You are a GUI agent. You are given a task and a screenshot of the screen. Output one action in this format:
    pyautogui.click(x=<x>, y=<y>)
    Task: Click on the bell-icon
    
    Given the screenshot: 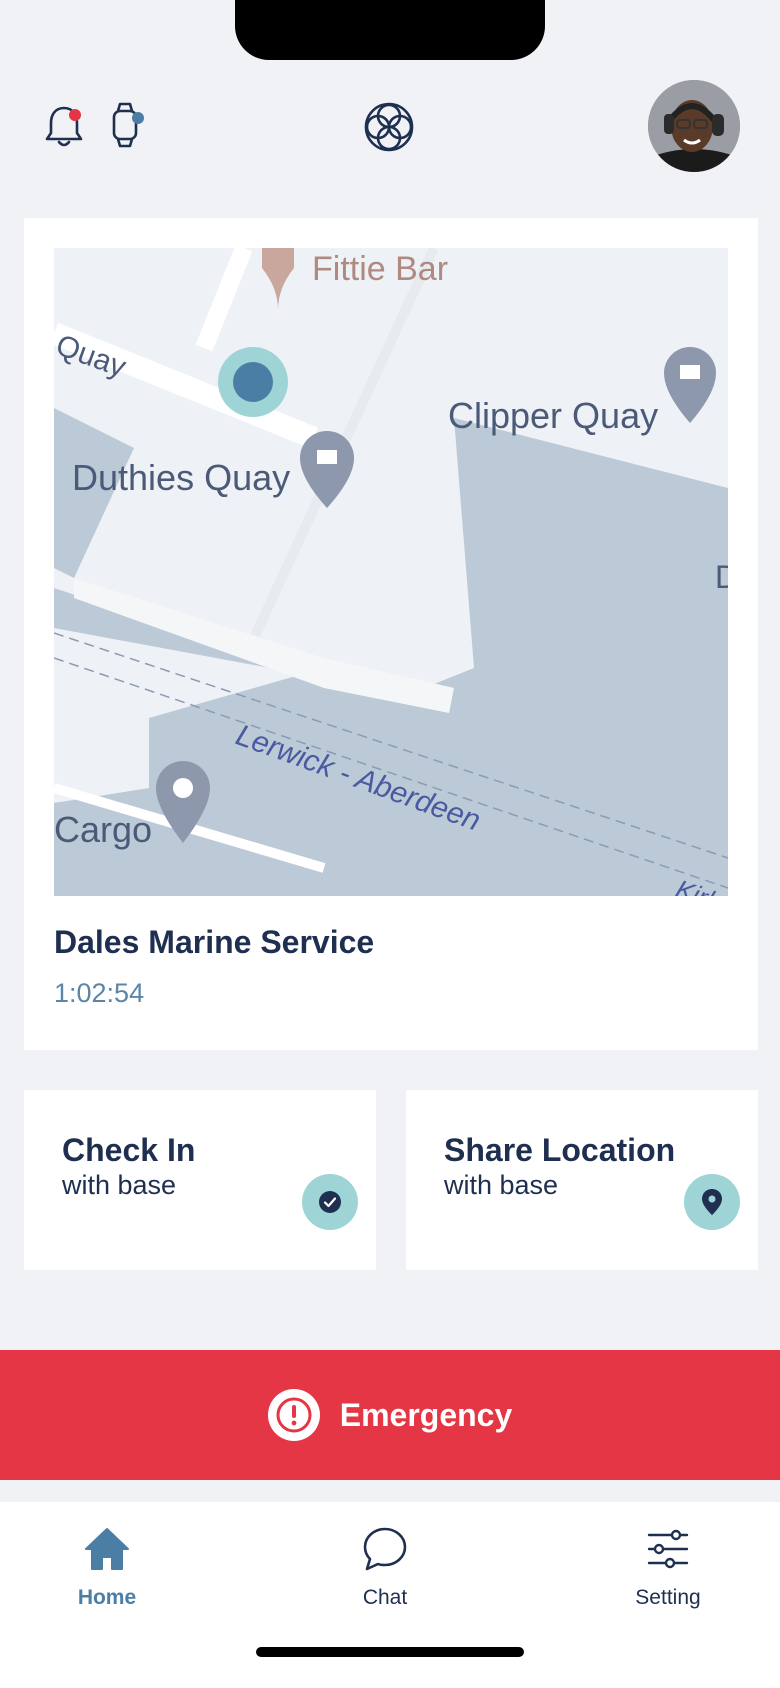 What is the action you would take?
    pyautogui.click(x=64, y=126)
    